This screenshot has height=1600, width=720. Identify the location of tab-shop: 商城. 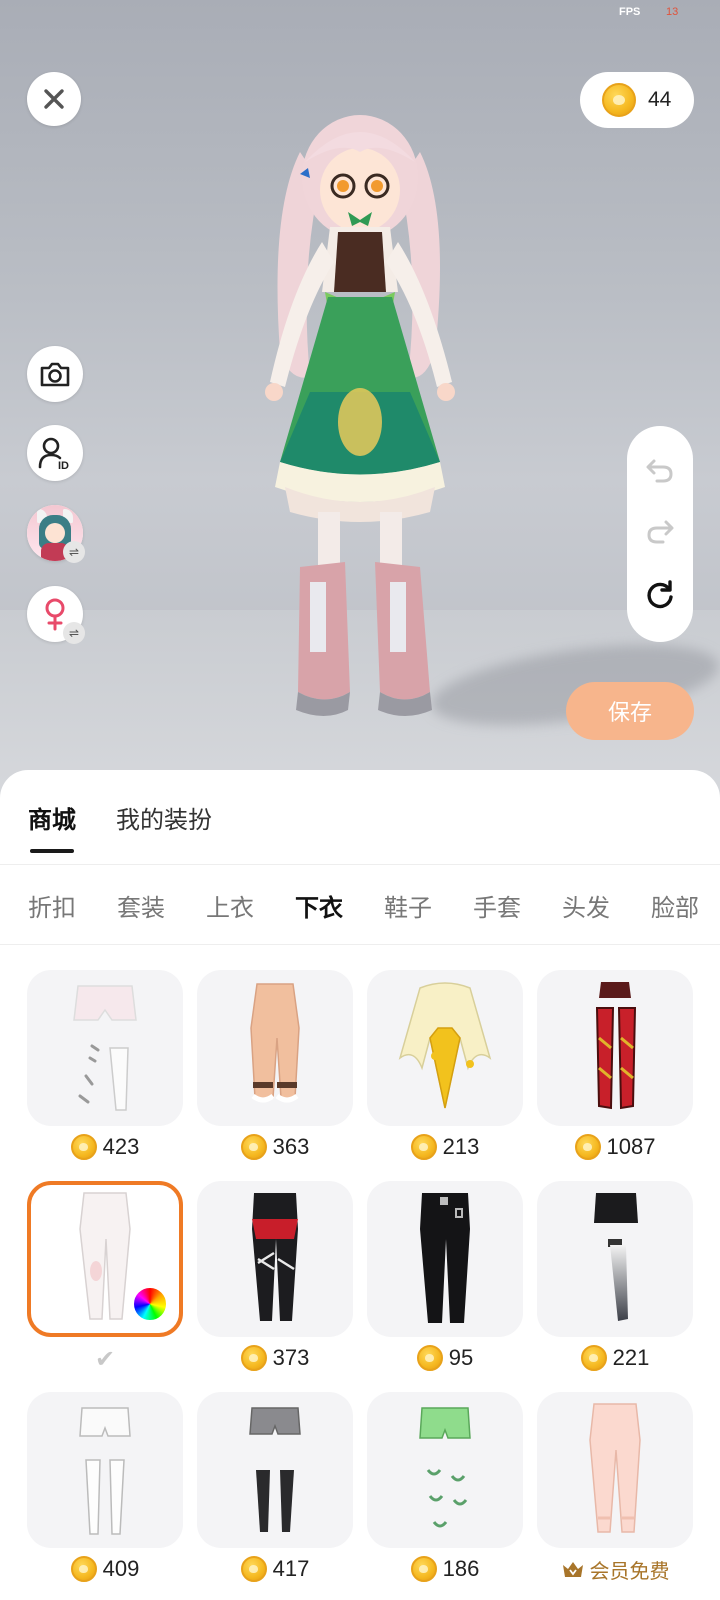
(52, 826).